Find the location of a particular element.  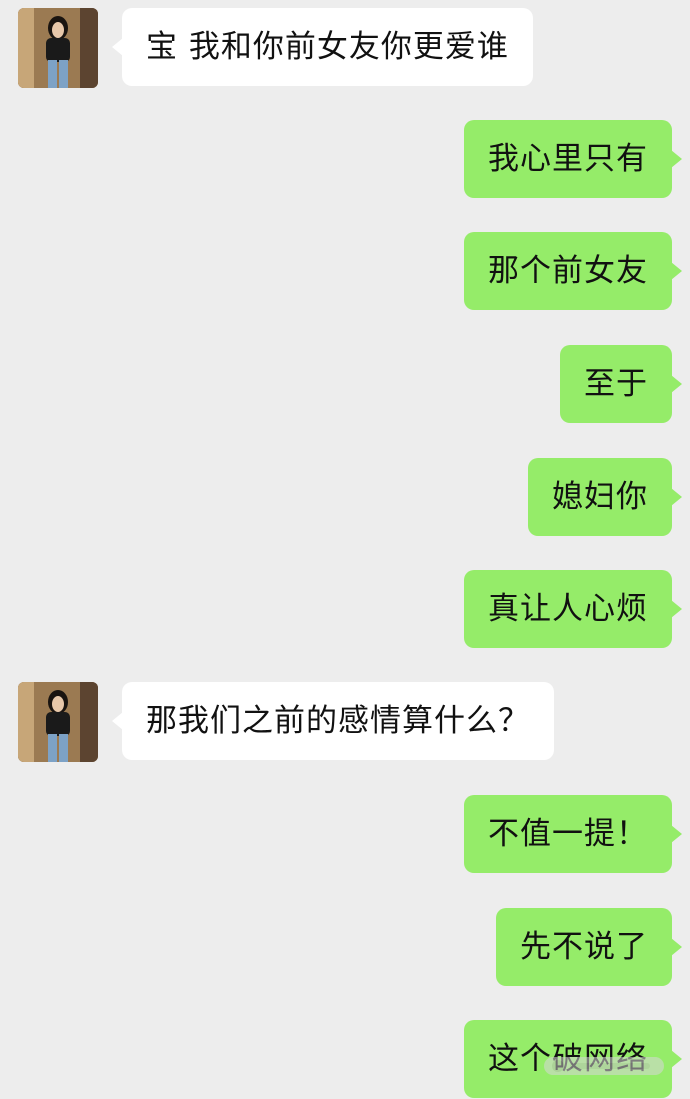

message-row-outgoing: 真让人心烦 is located at coordinates (345, 610).